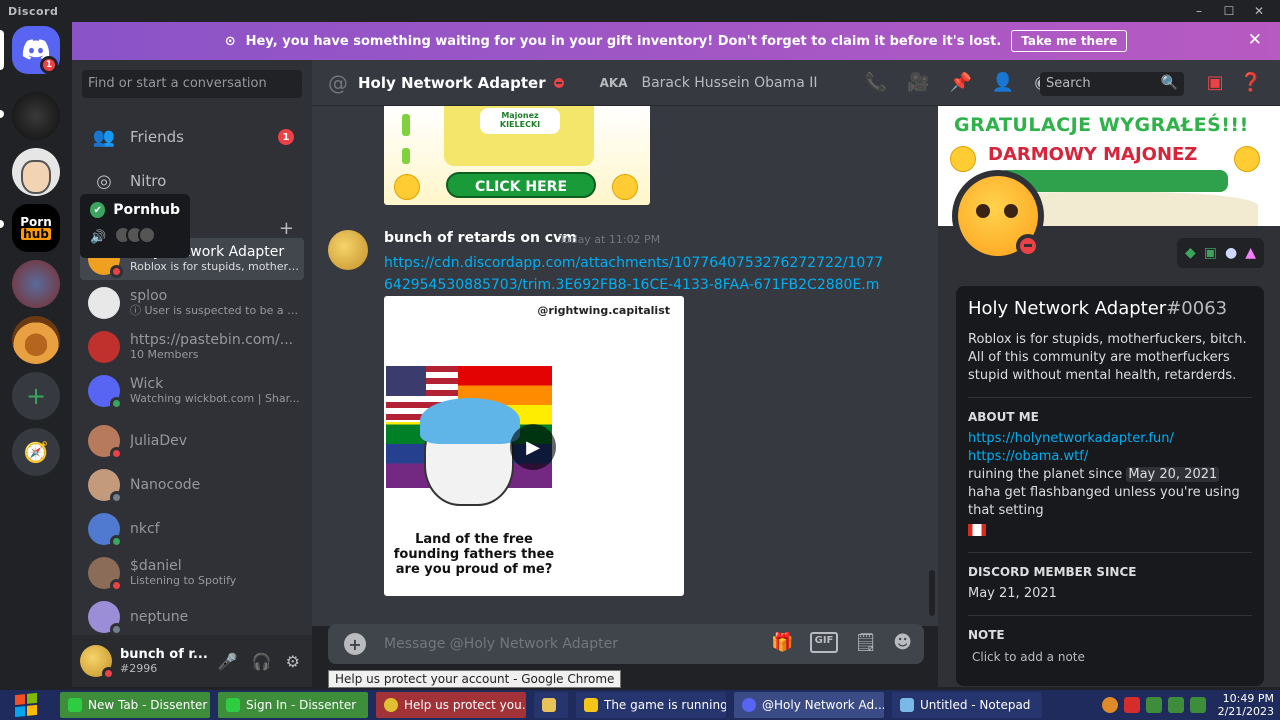 Image resolution: width=1280 pixels, height=720 pixels. Describe the element at coordinates (986, 635) in the screenshot. I see `note-header: NOTE` at that location.